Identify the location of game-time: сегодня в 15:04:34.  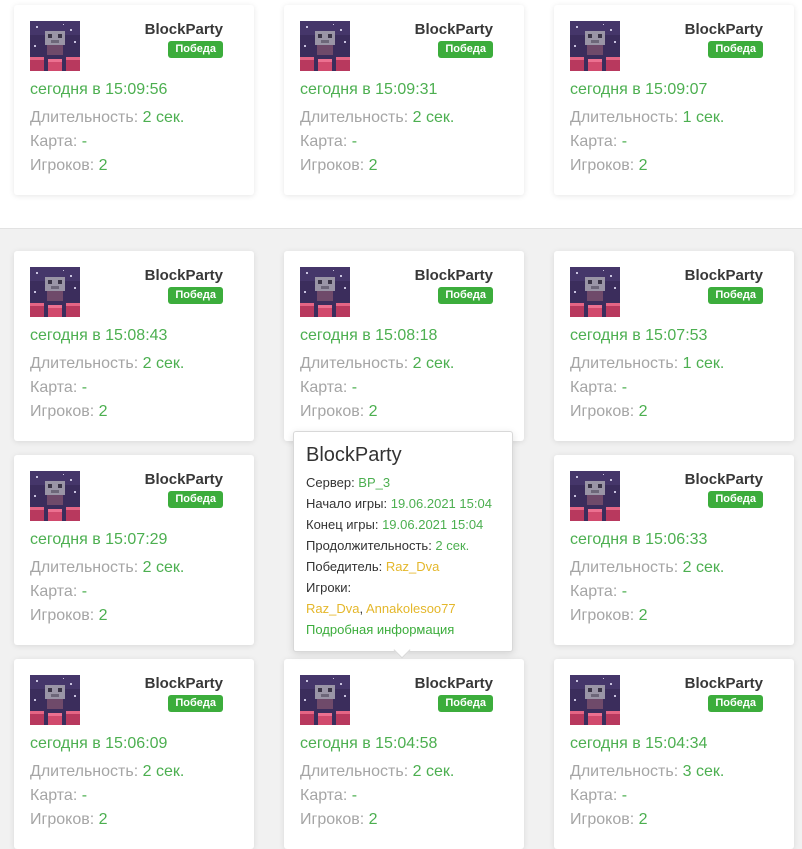
(639, 743).